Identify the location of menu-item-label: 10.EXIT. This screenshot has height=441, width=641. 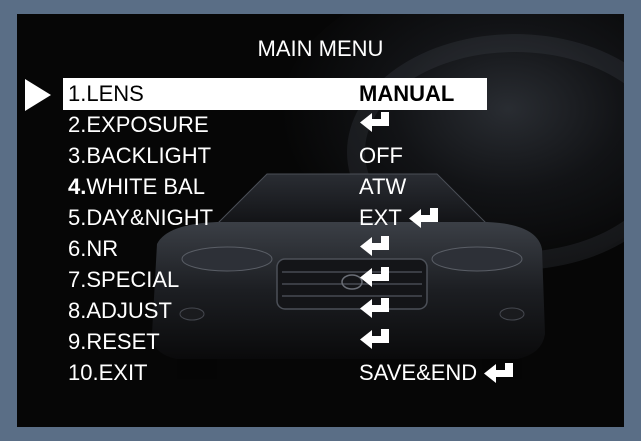
(108, 373).